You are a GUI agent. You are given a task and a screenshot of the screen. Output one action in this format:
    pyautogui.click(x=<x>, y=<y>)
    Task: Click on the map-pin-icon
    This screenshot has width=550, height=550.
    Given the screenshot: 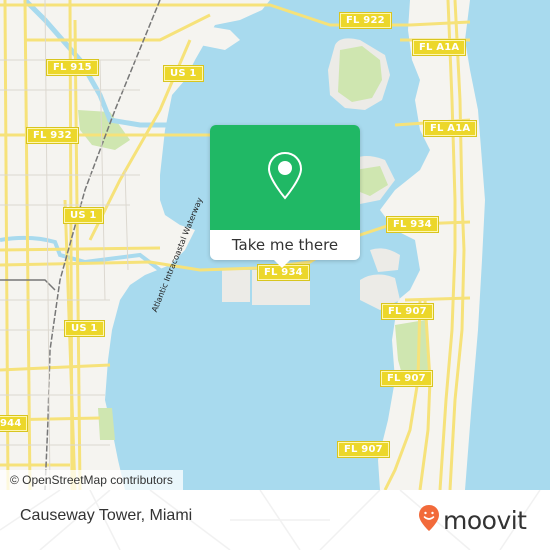 What is the action you would take?
    pyautogui.click(x=285, y=178)
    